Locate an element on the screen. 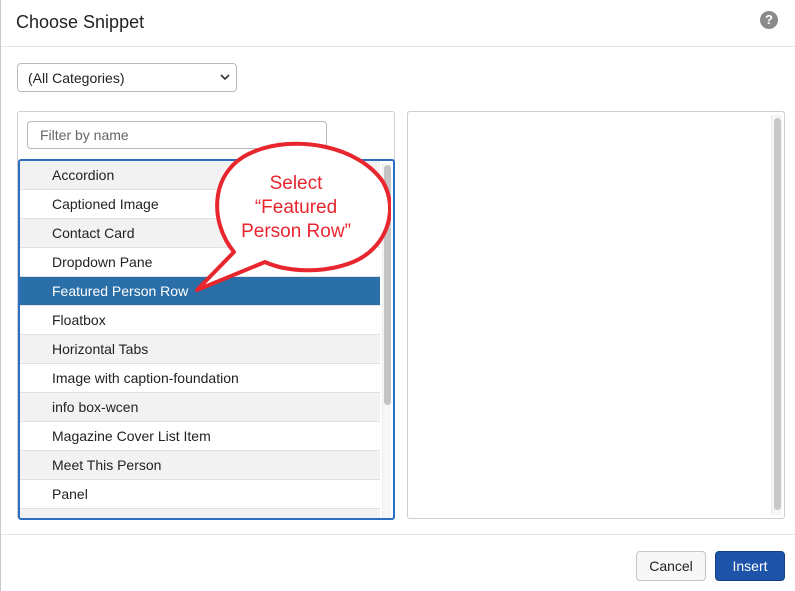  preview-scrollbar-thumb is located at coordinates (777, 314).